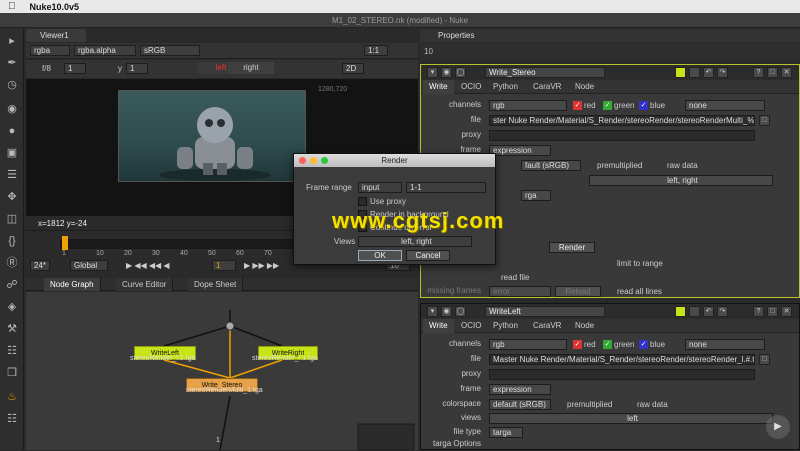 The height and width of the screenshot is (451, 800). What do you see at coordinates (536, 195) in the screenshot?
I see `file-type-select: rga` at bounding box center [536, 195].